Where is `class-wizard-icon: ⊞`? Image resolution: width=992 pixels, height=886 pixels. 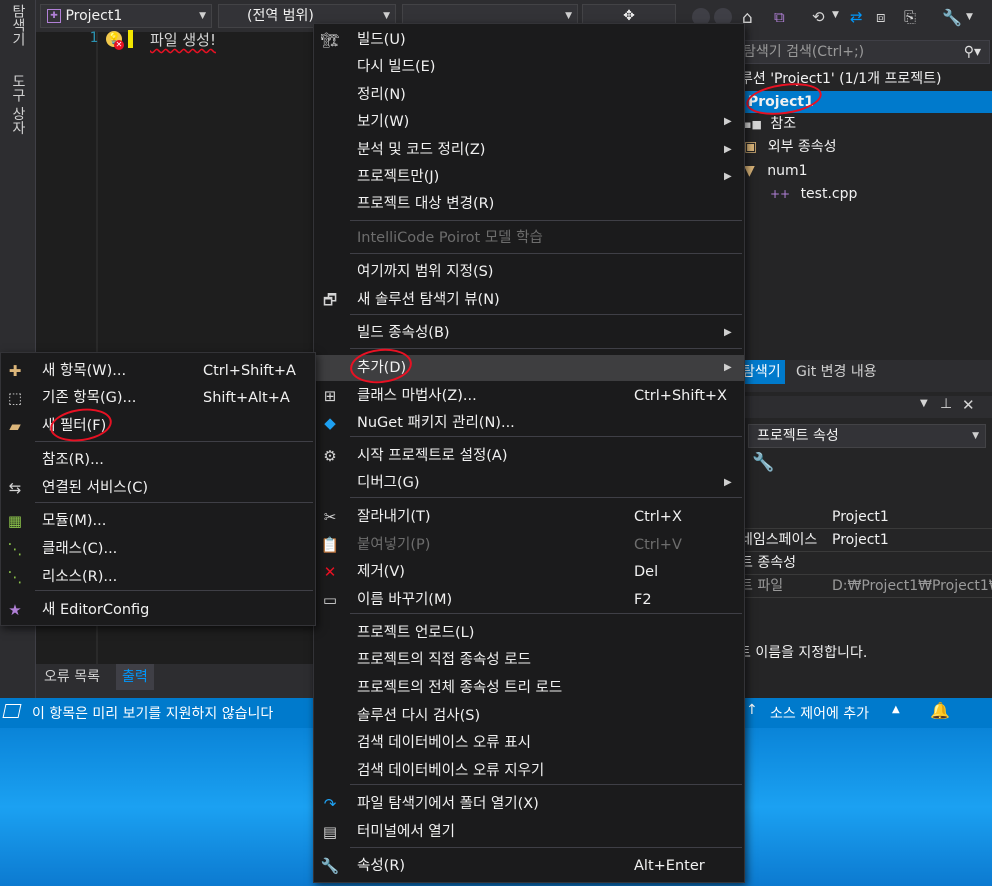
class-wizard-icon: ⊞ is located at coordinates (330, 396).